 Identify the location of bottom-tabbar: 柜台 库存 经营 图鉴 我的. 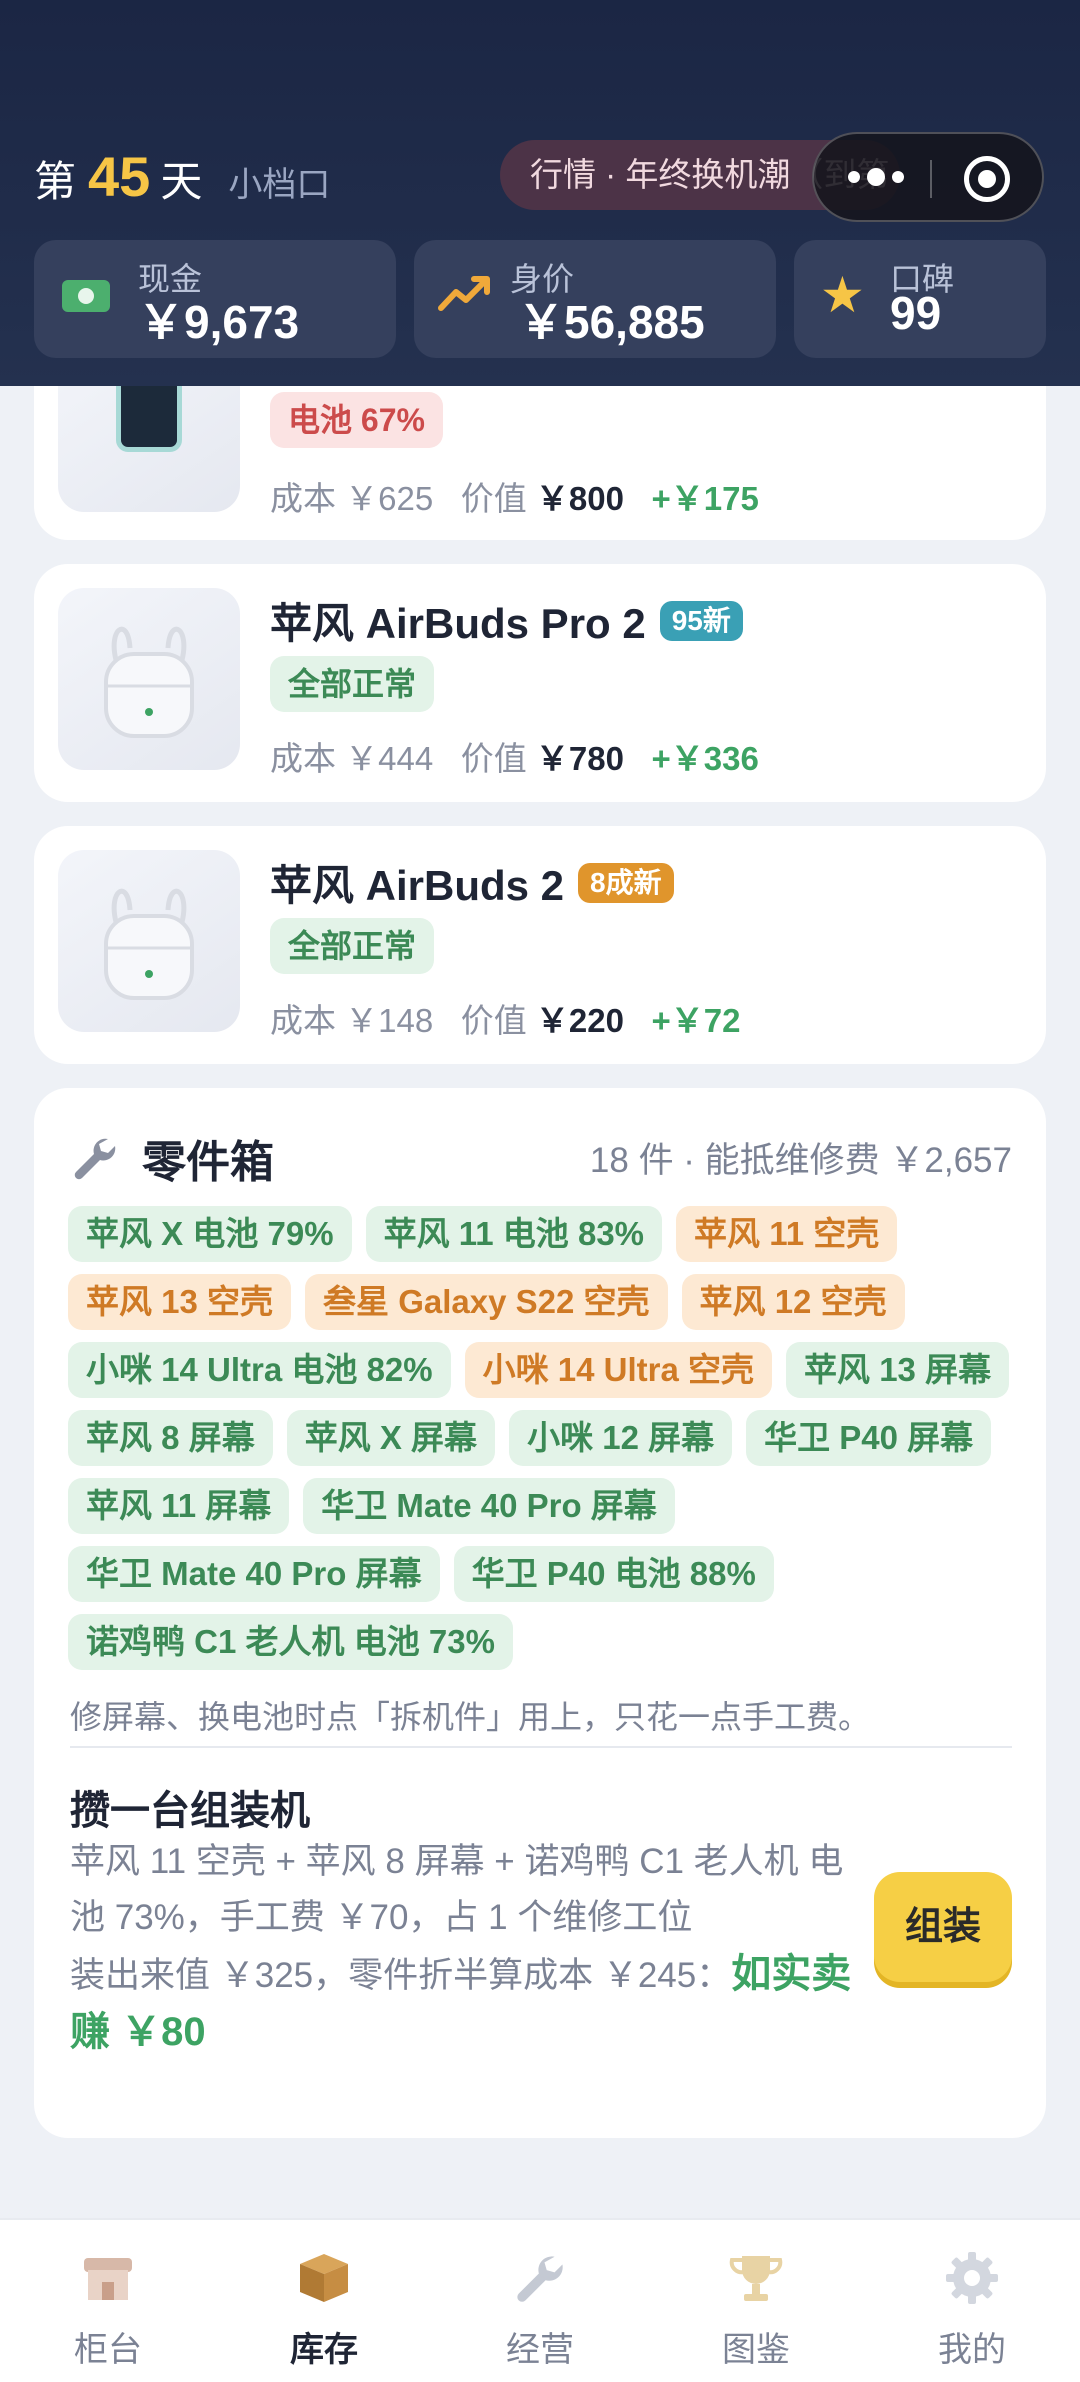
(540, 2300).